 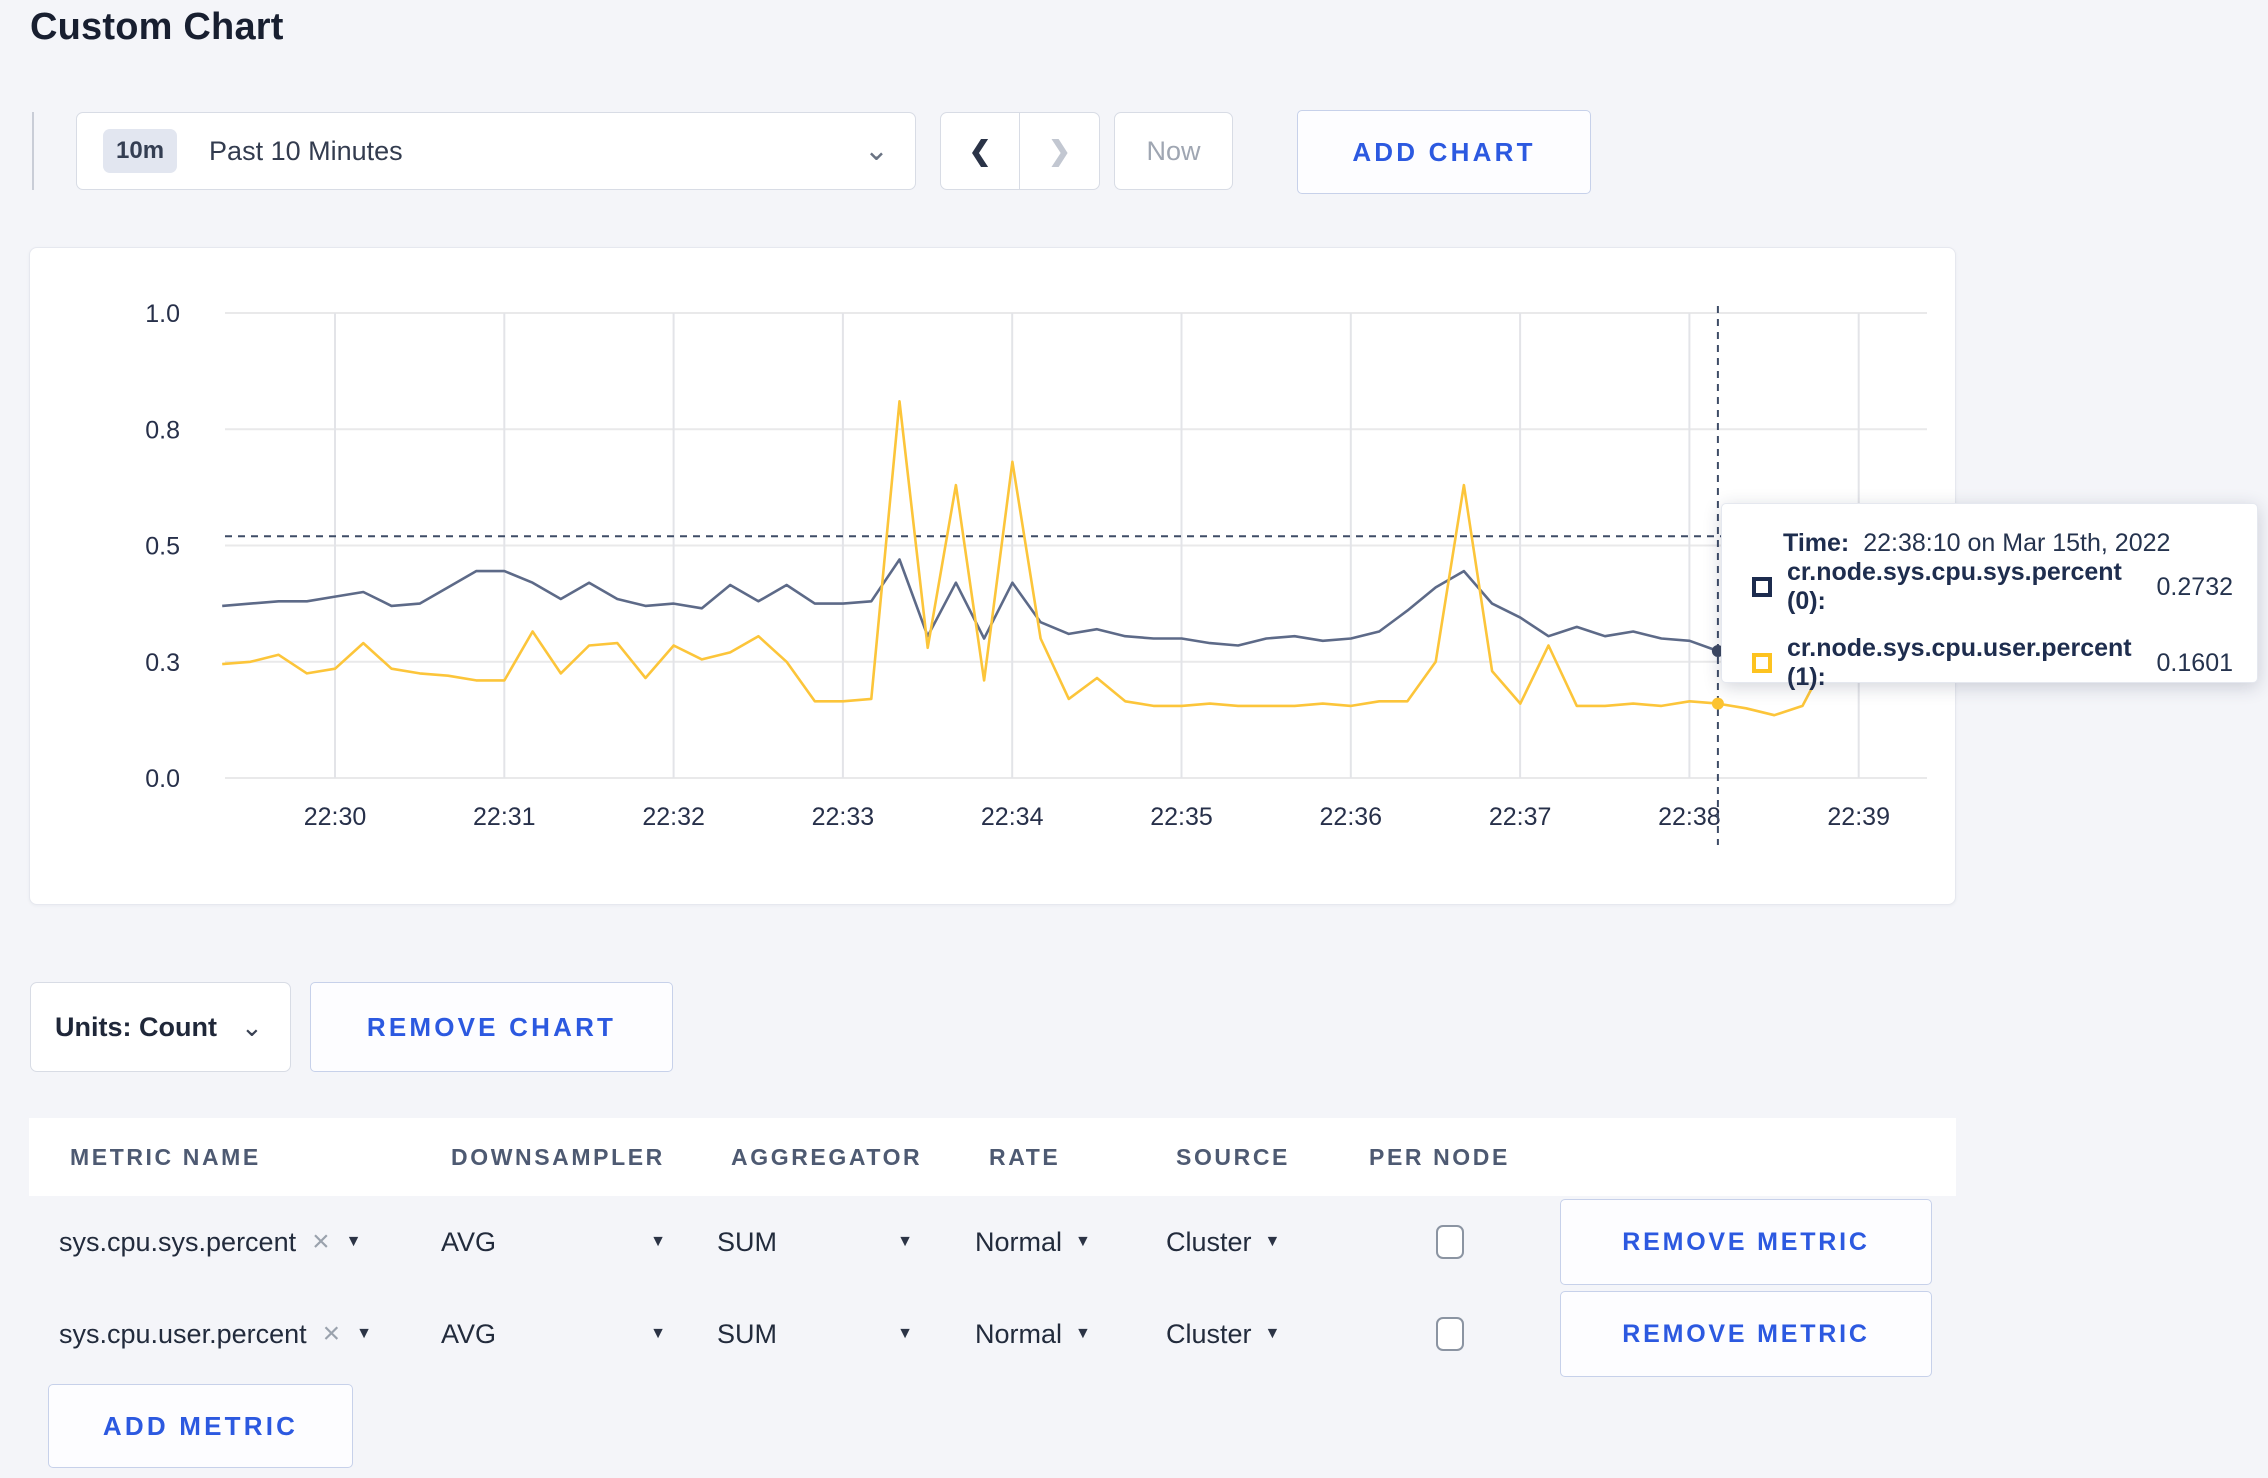 I want to click on now-button: Now, so click(x=1173, y=151).